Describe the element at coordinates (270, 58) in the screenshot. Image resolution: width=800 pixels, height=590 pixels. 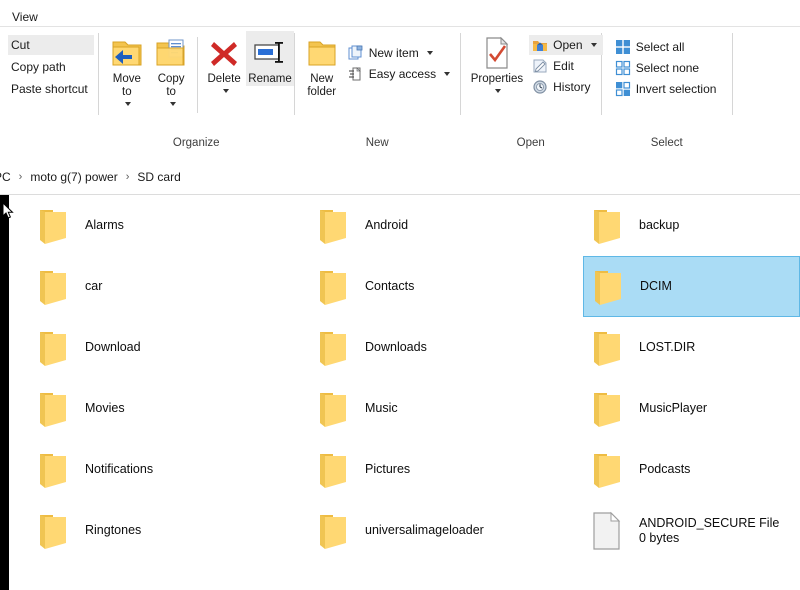
I see `rename-button: Rename` at that location.